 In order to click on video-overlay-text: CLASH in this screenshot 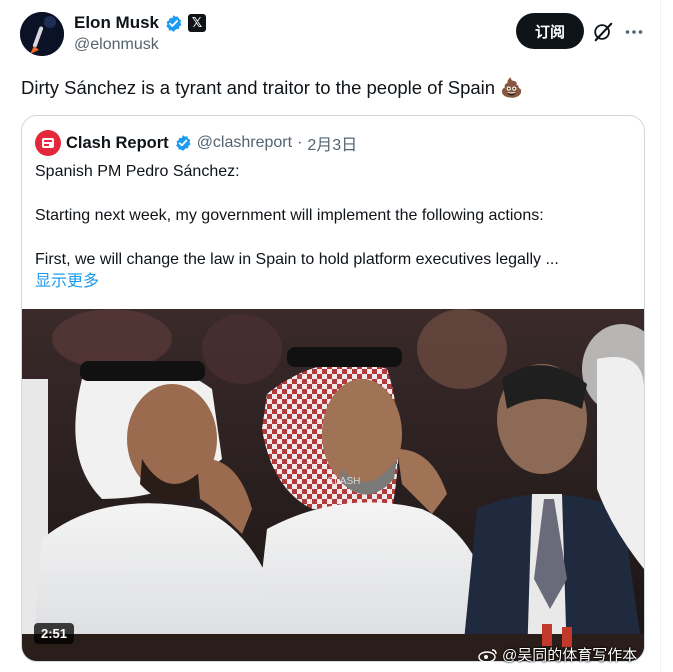, I will do `click(343, 481)`.